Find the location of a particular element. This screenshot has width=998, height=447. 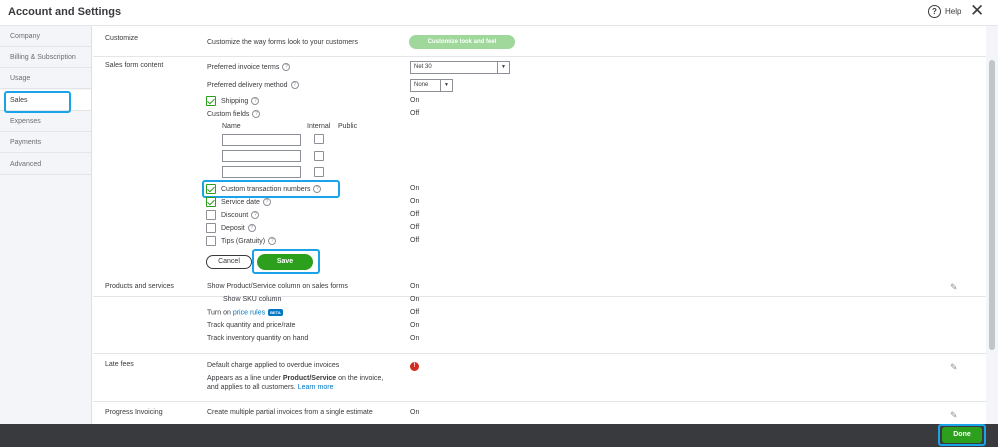

section-label-products: Products and services is located at coordinates (139, 286).